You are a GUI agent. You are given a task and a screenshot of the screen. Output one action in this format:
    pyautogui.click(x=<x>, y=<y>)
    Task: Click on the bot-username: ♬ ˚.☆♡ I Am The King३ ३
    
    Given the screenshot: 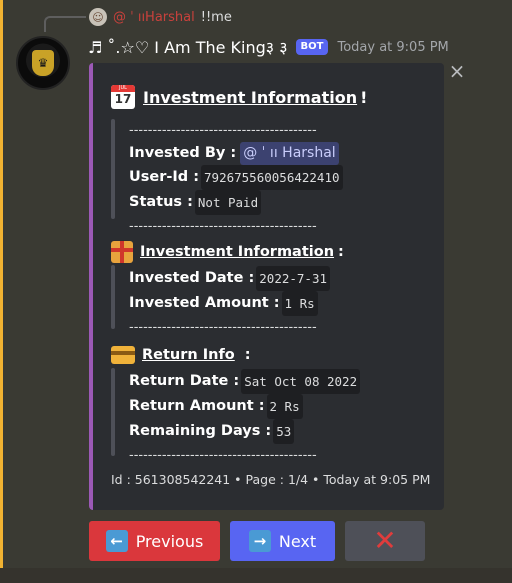 What is the action you would take?
    pyautogui.click(x=188, y=47)
    